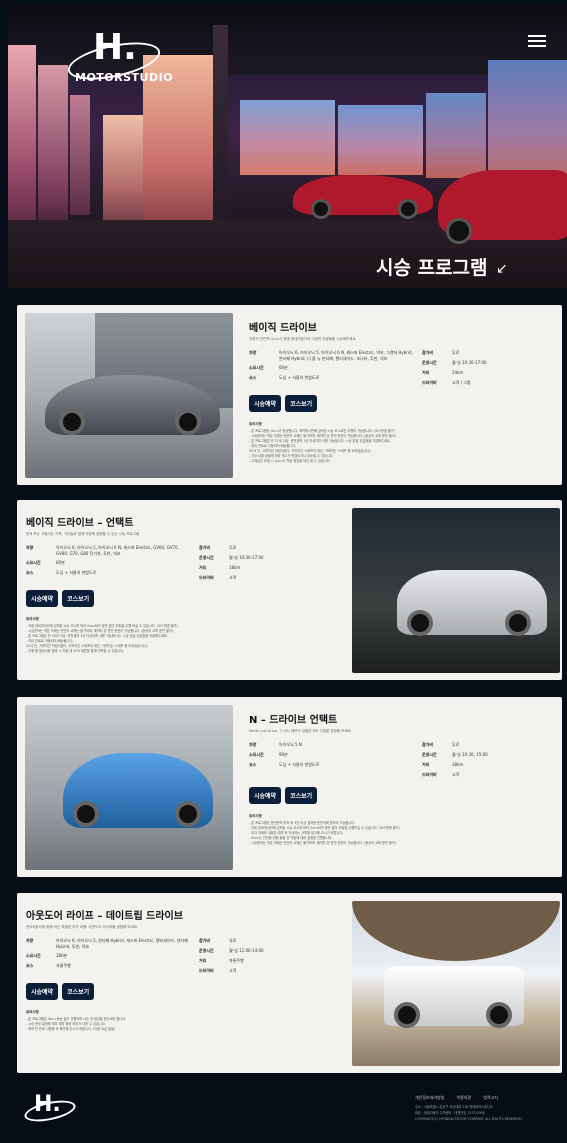 The width and height of the screenshot is (567, 1143). What do you see at coordinates (458, 372) in the screenshot?
I see `value-distance: 24km` at bounding box center [458, 372].